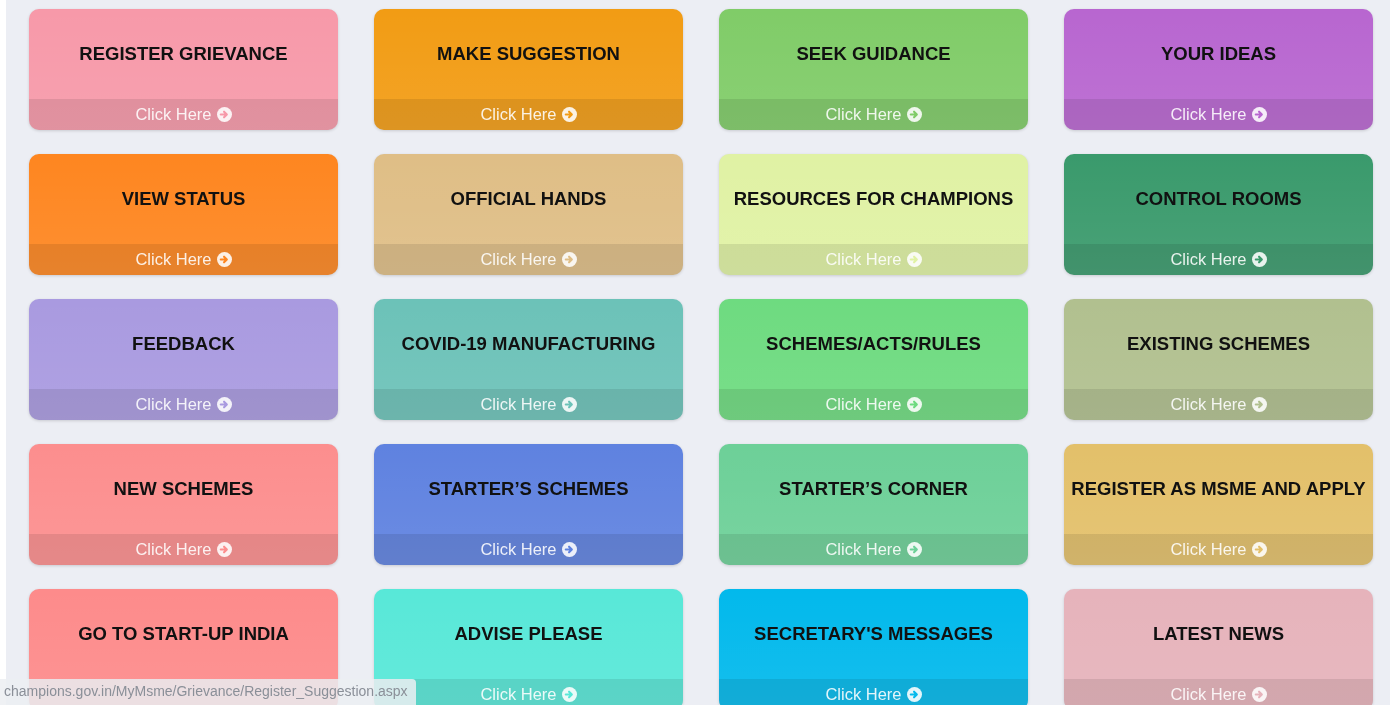 This screenshot has height=705, width=1390. Describe the element at coordinates (528, 634) in the screenshot. I see `tile-title: ADVISE PLEASE` at that location.